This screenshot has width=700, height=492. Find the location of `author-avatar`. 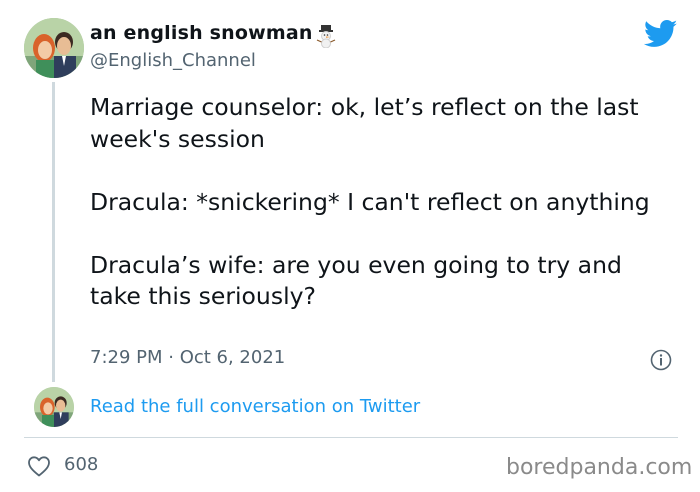

author-avatar is located at coordinates (54, 48).